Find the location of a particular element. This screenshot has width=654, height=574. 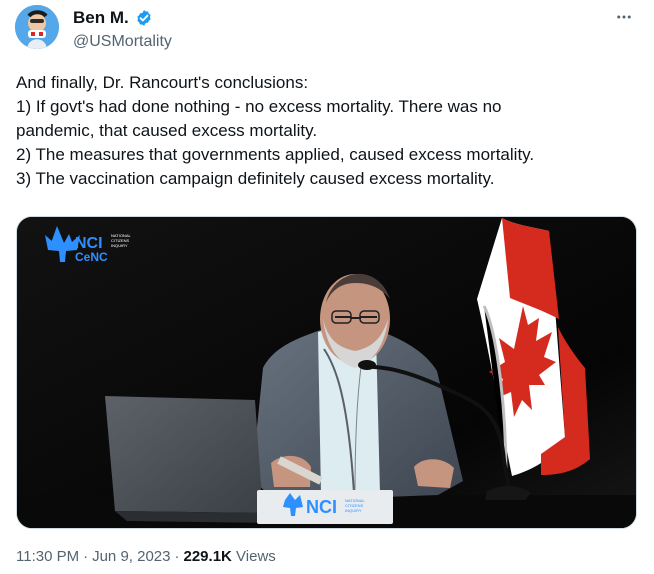

tweet-metadata: 11:30 PM · Jun 9, 2023 · 229.1K Views is located at coordinates (146, 556).